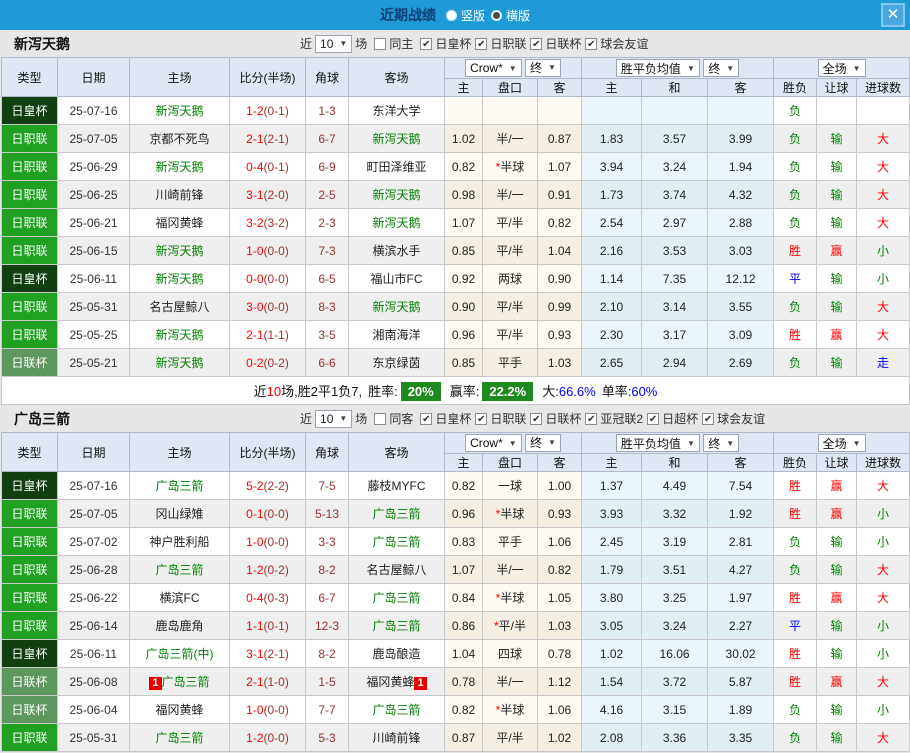  What do you see at coordinates (393, 418) in the screenshot?
I see `same-venue-checkbox: ✔ 同客` at bounding box center [393, 418].